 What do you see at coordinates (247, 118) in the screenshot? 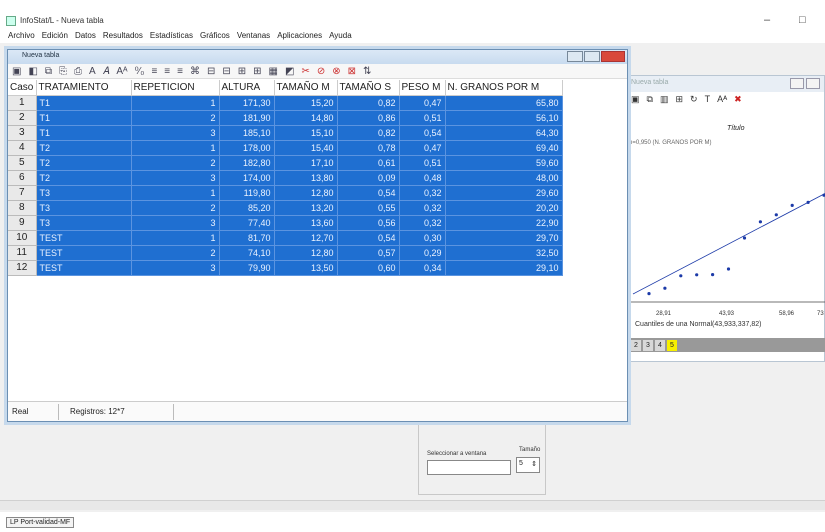
I see `table-cell: 181,90` at bounding box center [247, 118].